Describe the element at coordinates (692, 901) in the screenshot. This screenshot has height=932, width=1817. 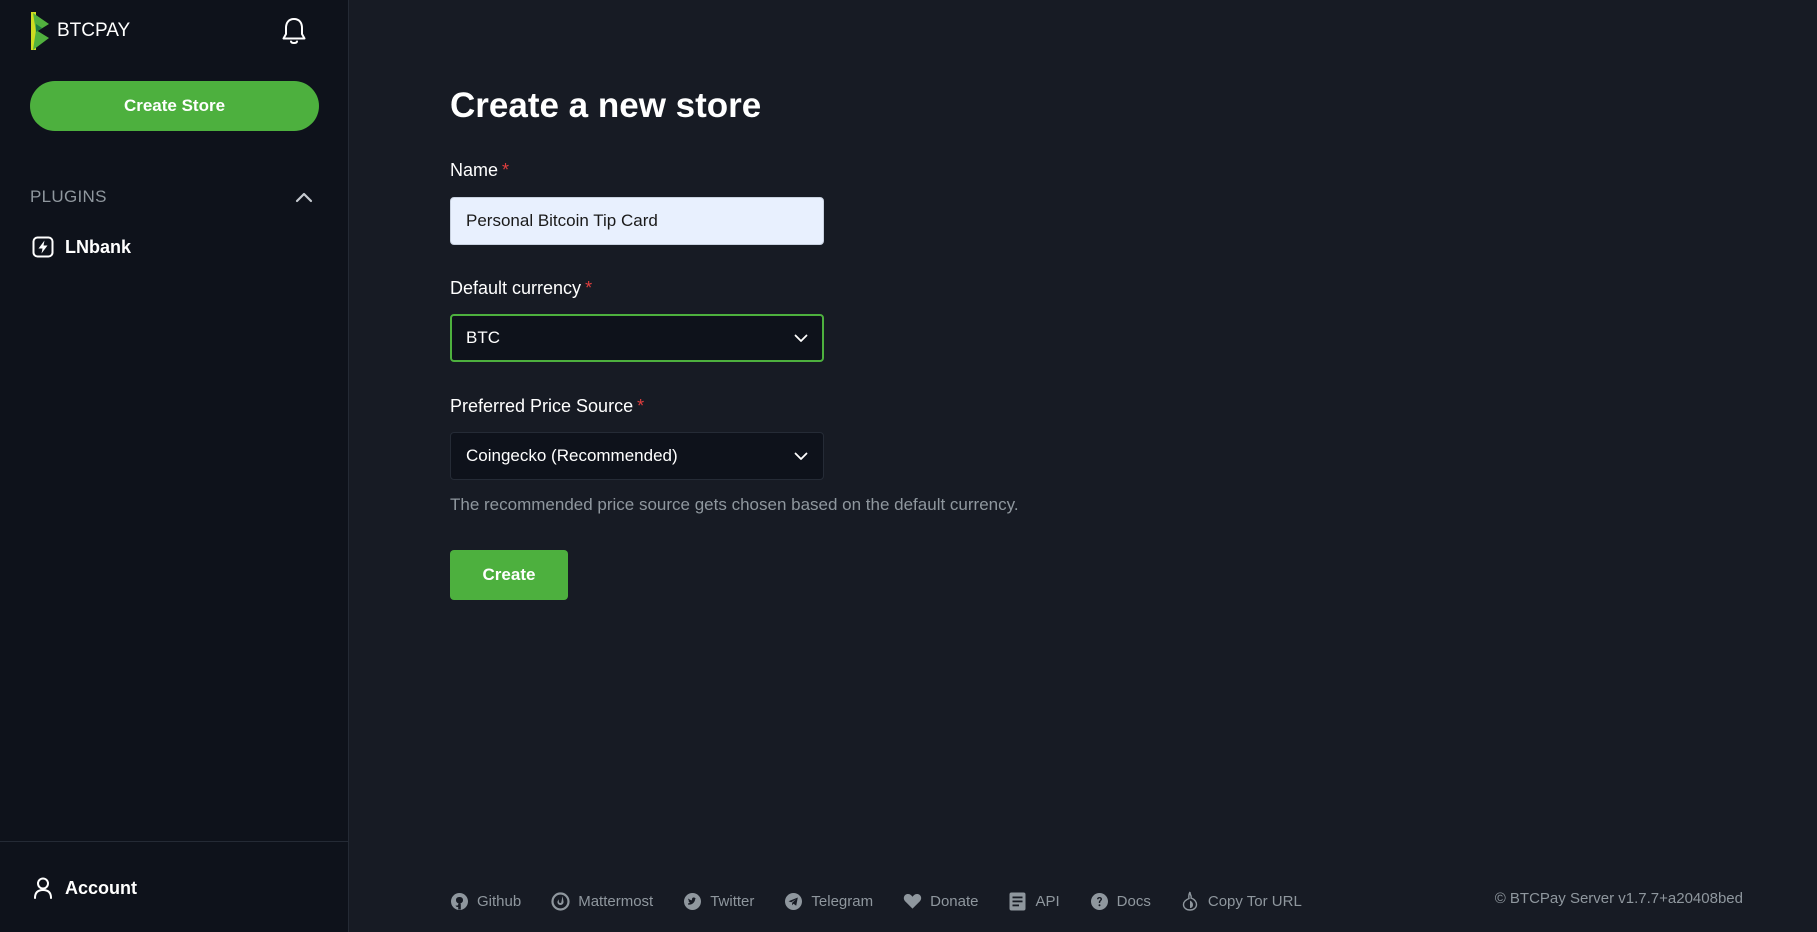
I see `twitter-icon` at that location.